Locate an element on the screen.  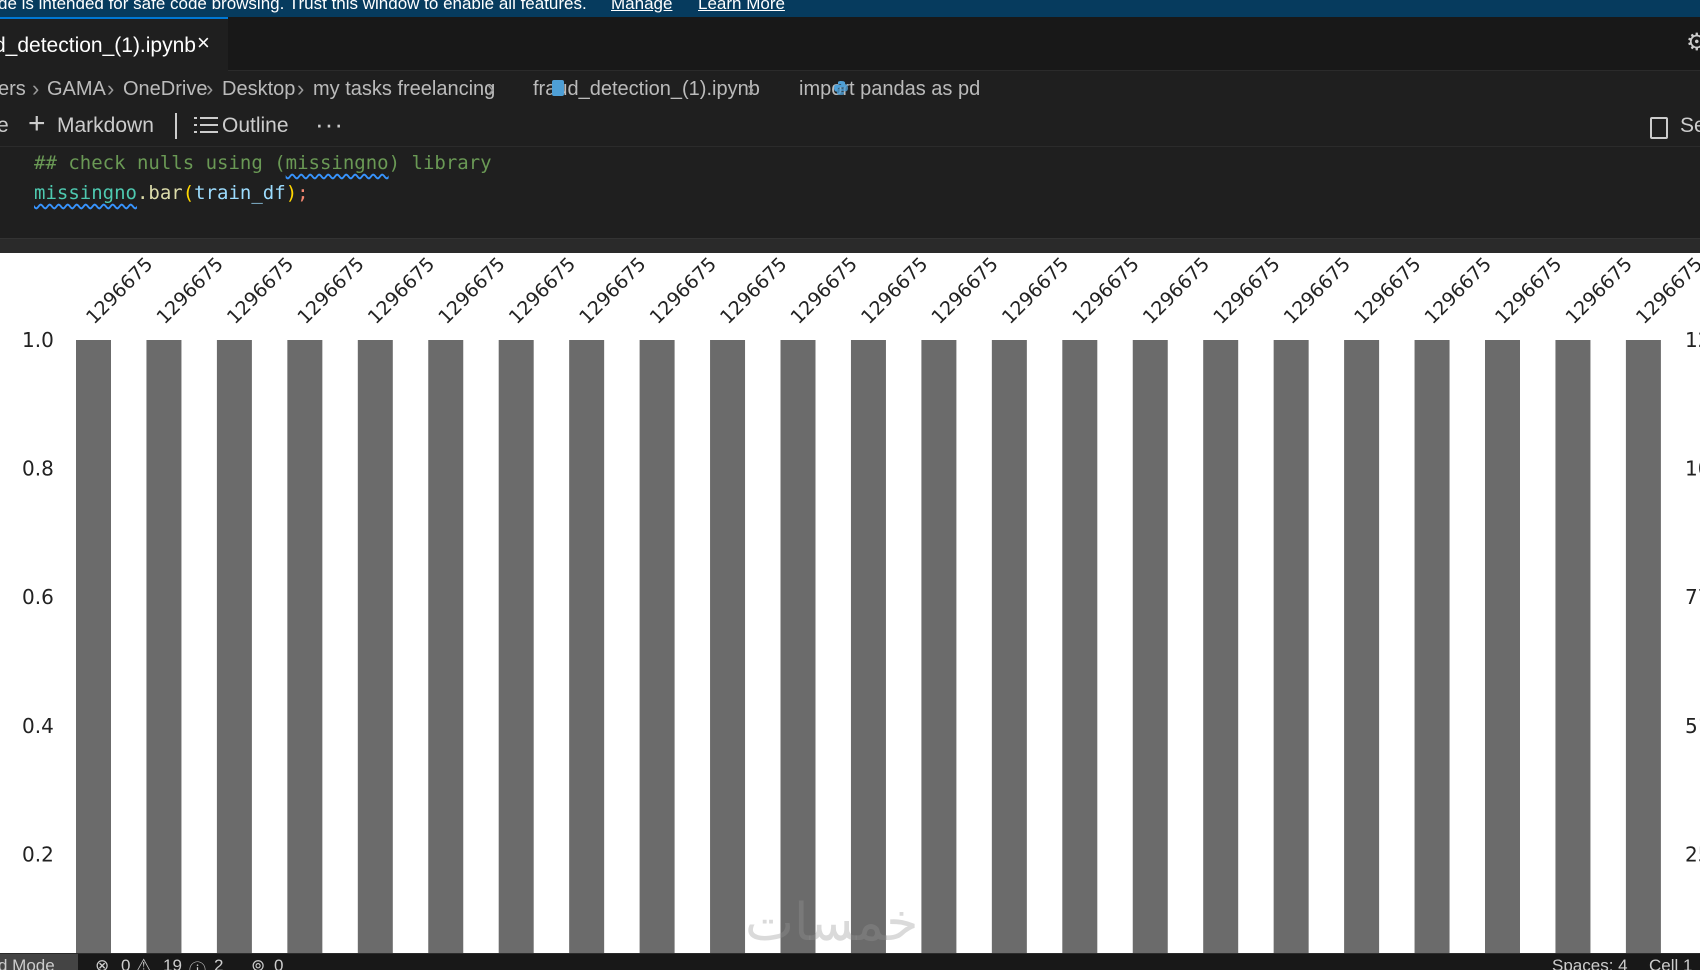
code-line-2: missingno.bar(train_df); is located at coordinates (171, 193).